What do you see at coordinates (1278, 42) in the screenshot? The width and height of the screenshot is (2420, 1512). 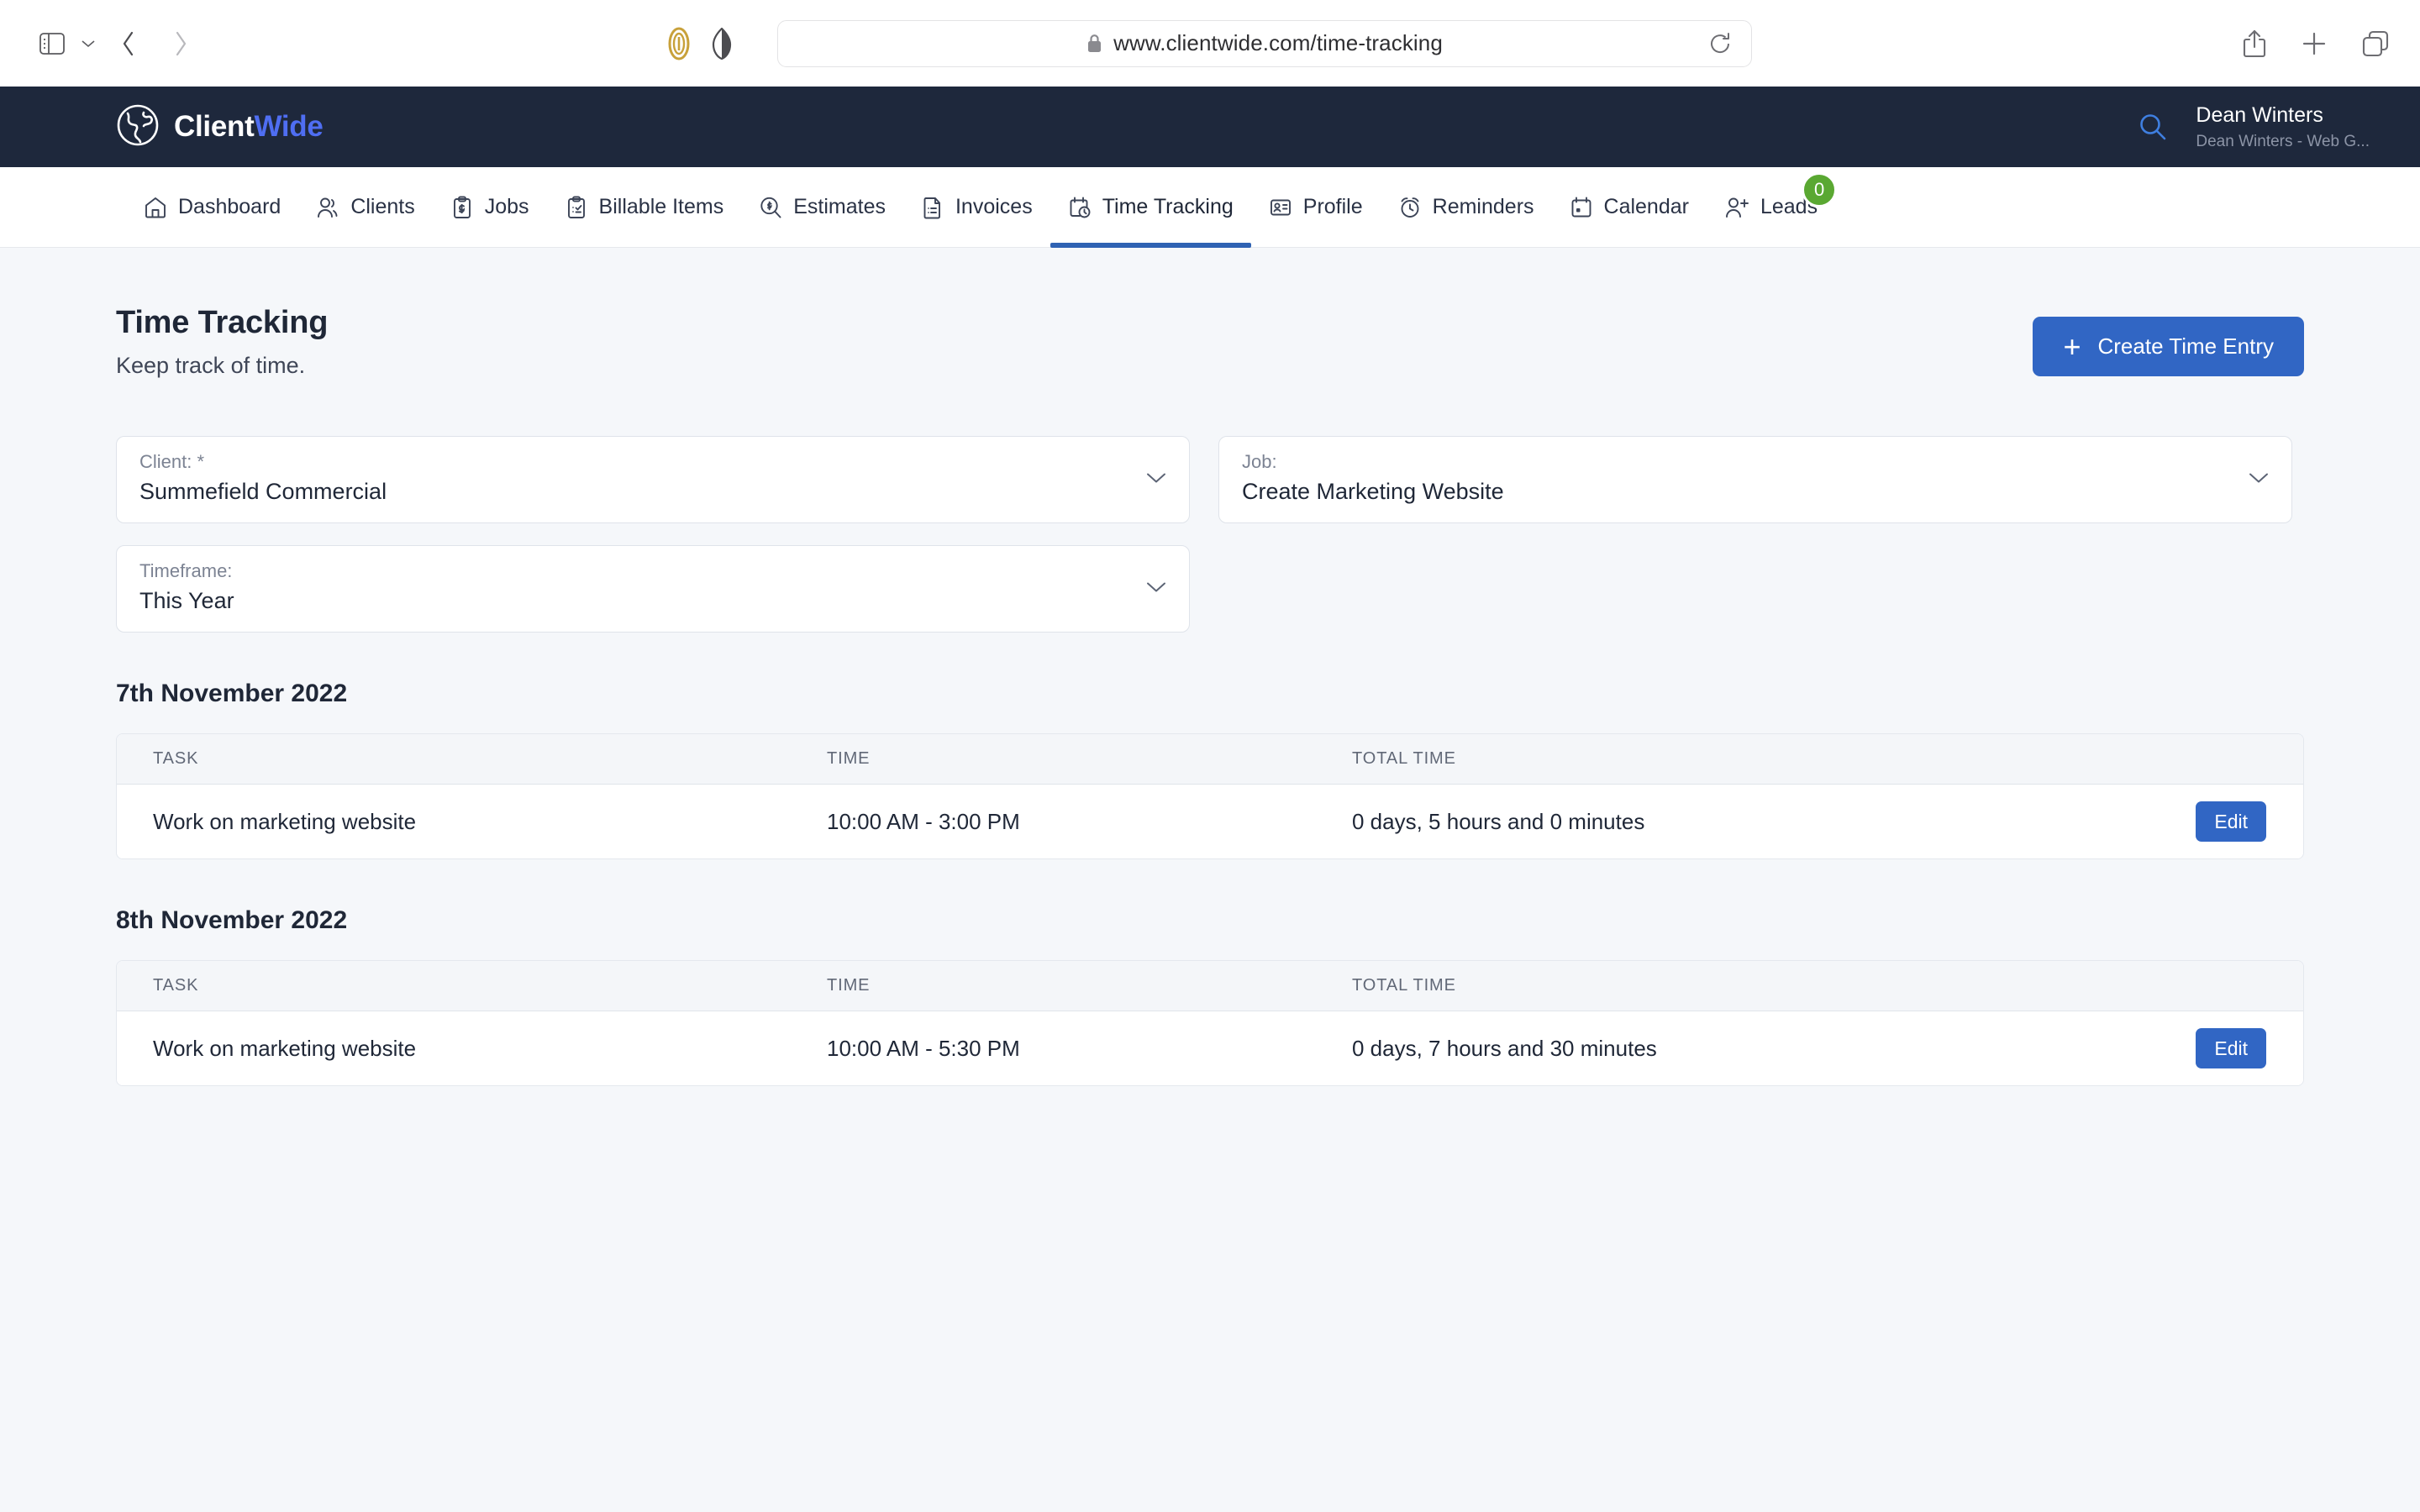 I see `url-text: www.clientwide.com/time-tracking` at bounding box center [1278, 42].